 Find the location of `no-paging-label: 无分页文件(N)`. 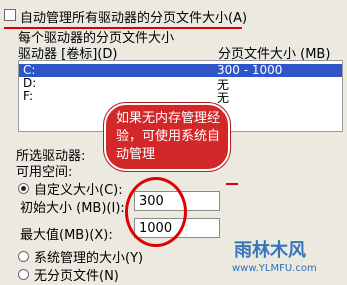

no-paging-label: 无分页文件(N) is located at coordinates (76, 274).